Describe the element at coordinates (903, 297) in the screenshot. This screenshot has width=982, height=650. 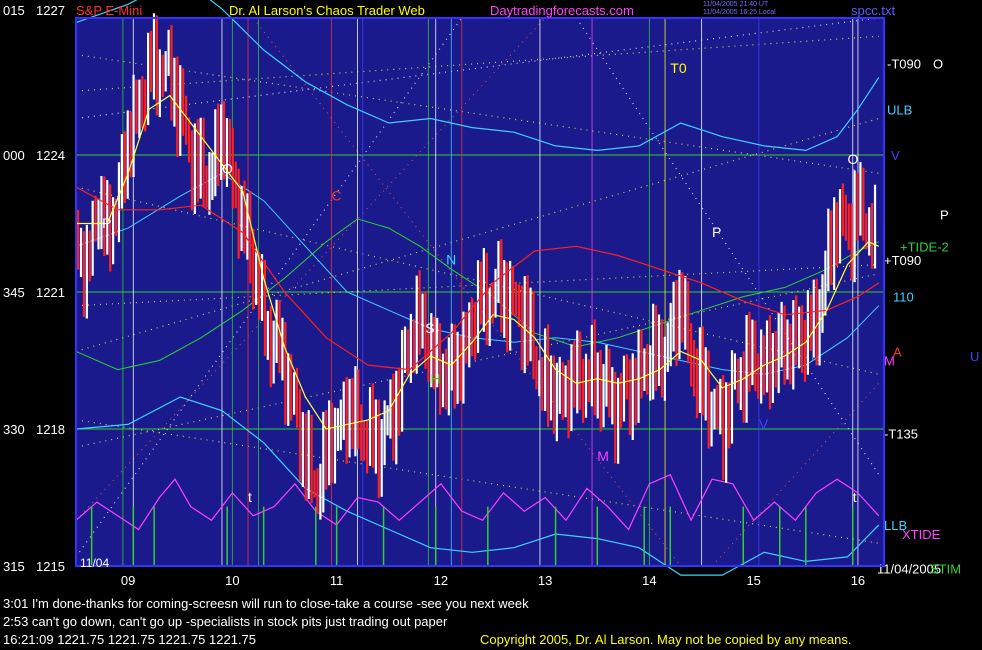
I see `right-label: 110` at that location.